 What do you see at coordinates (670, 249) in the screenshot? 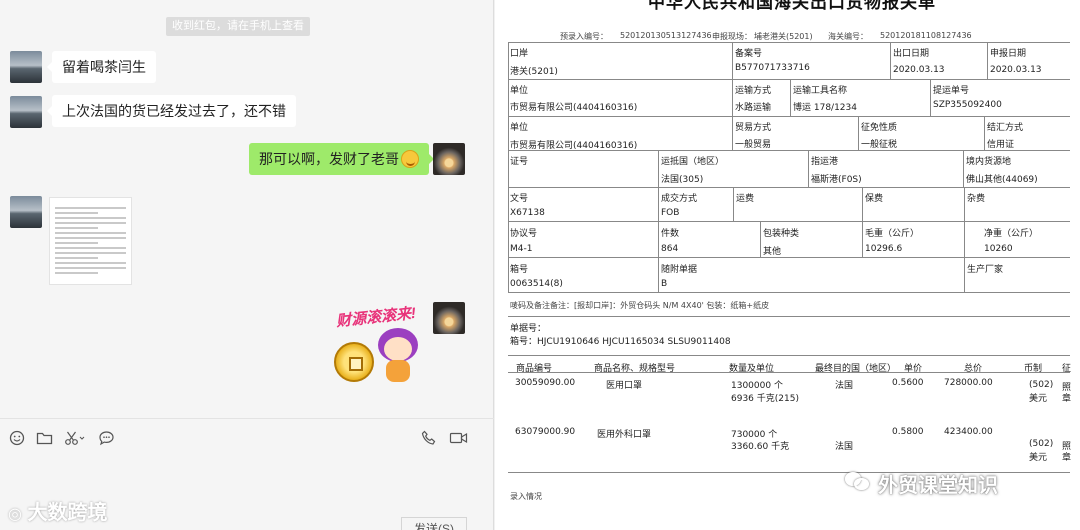
I see `pieces-value: 864` at bounding box center [670, 249].